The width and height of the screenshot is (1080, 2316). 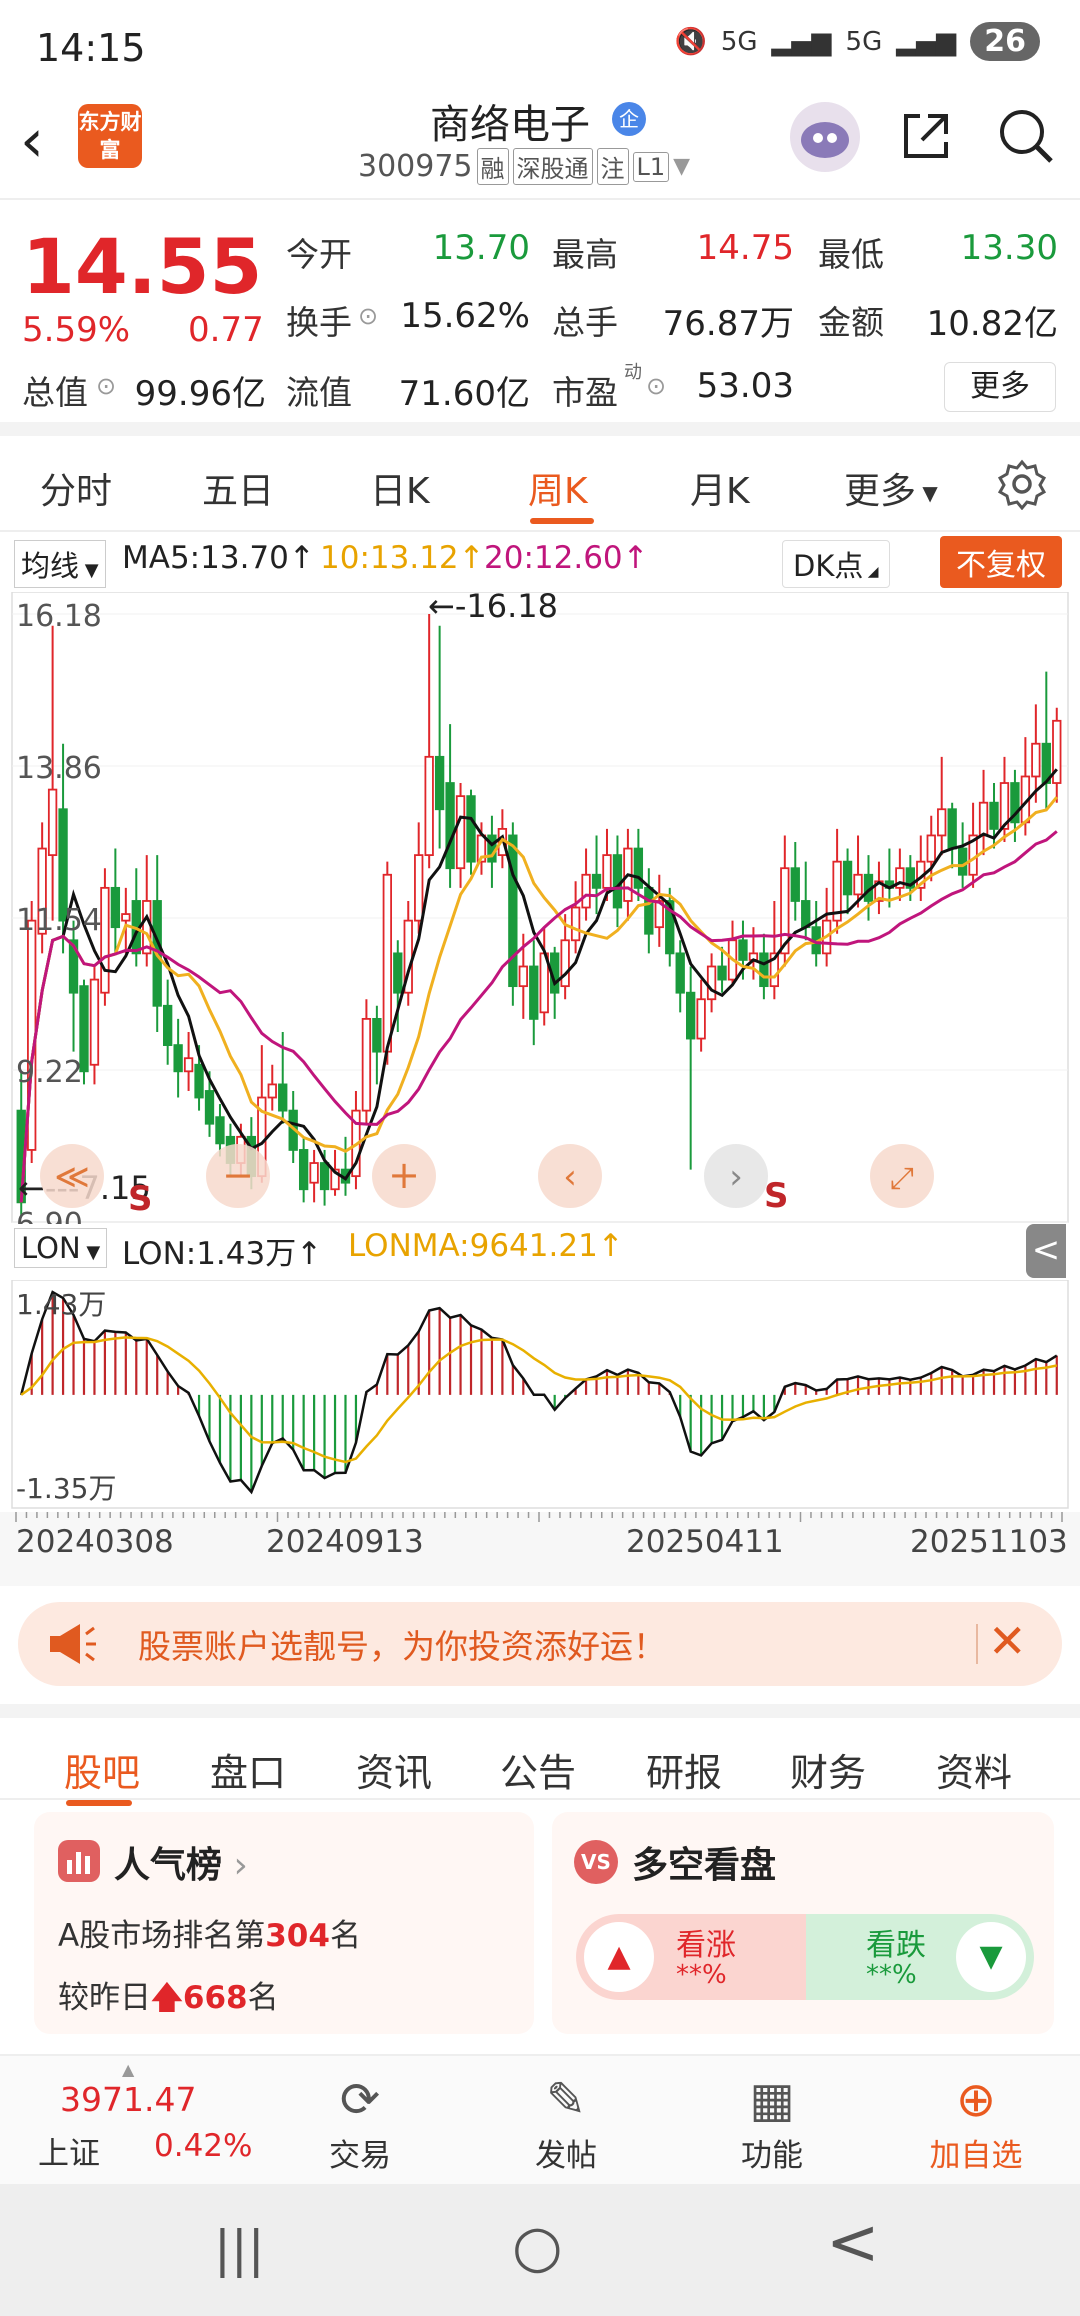 What do you see at coordinates (50, 566) in the screenshot?
I see `ma-selector-label: 均线` at bounding box center [50, 566].